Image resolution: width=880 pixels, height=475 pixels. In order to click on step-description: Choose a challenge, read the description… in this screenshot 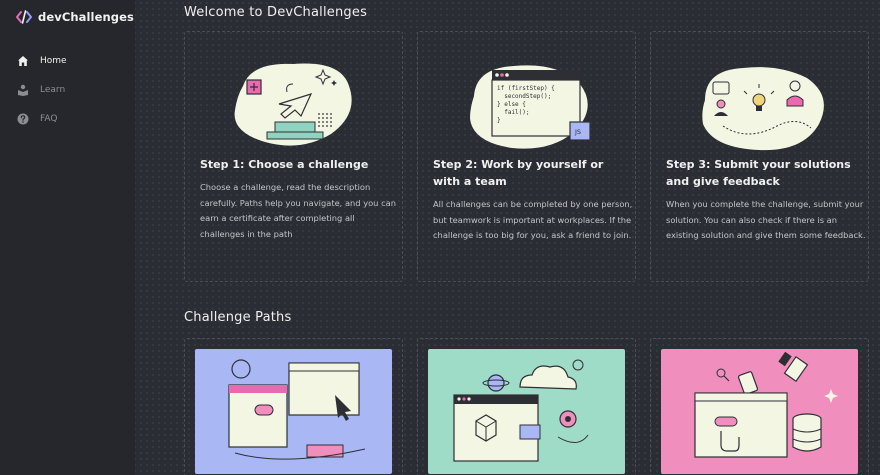, I will do `click(298, 210)`.